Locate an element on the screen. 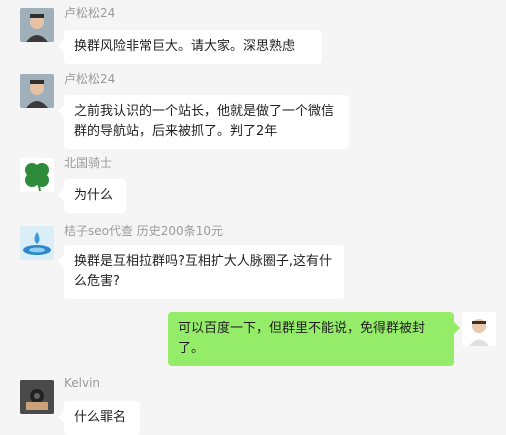 This screenshot has width=506, height=435. water-drop-icon is located at coordinates (37, 243).